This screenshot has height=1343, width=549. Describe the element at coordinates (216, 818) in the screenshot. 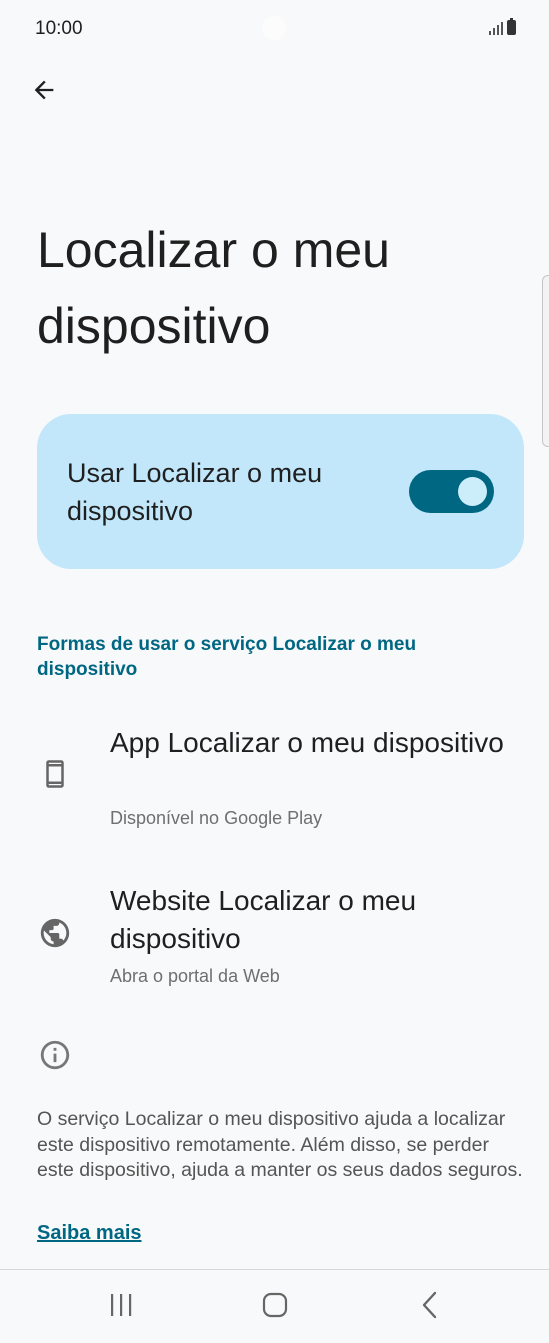

I see `item-summary: Disponível no Google Play` at that location.